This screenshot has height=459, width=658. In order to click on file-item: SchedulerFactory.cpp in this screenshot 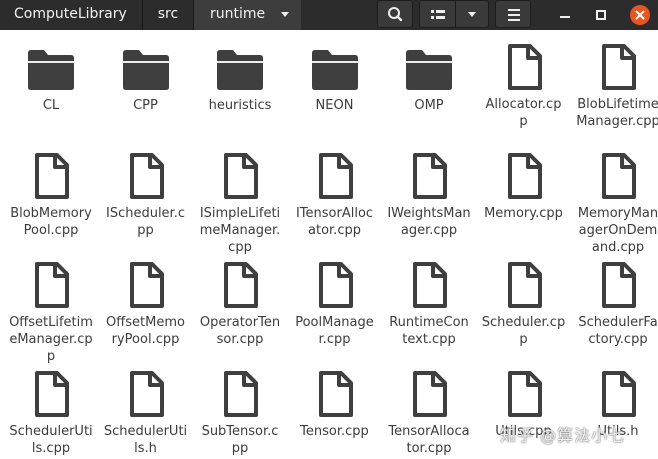, I will do `click(614, 305)`.